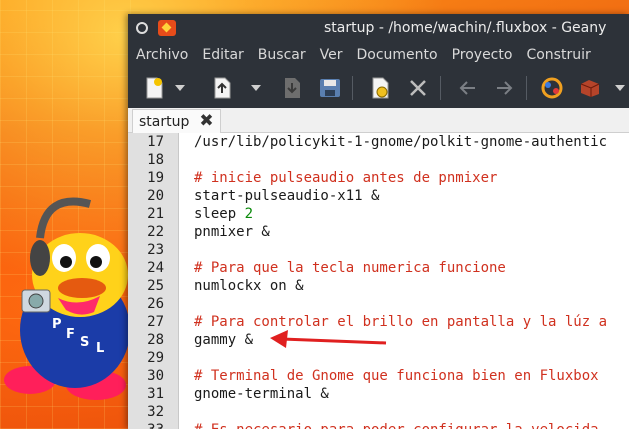  I want to click on window-menu-icon, so click(142, 28).